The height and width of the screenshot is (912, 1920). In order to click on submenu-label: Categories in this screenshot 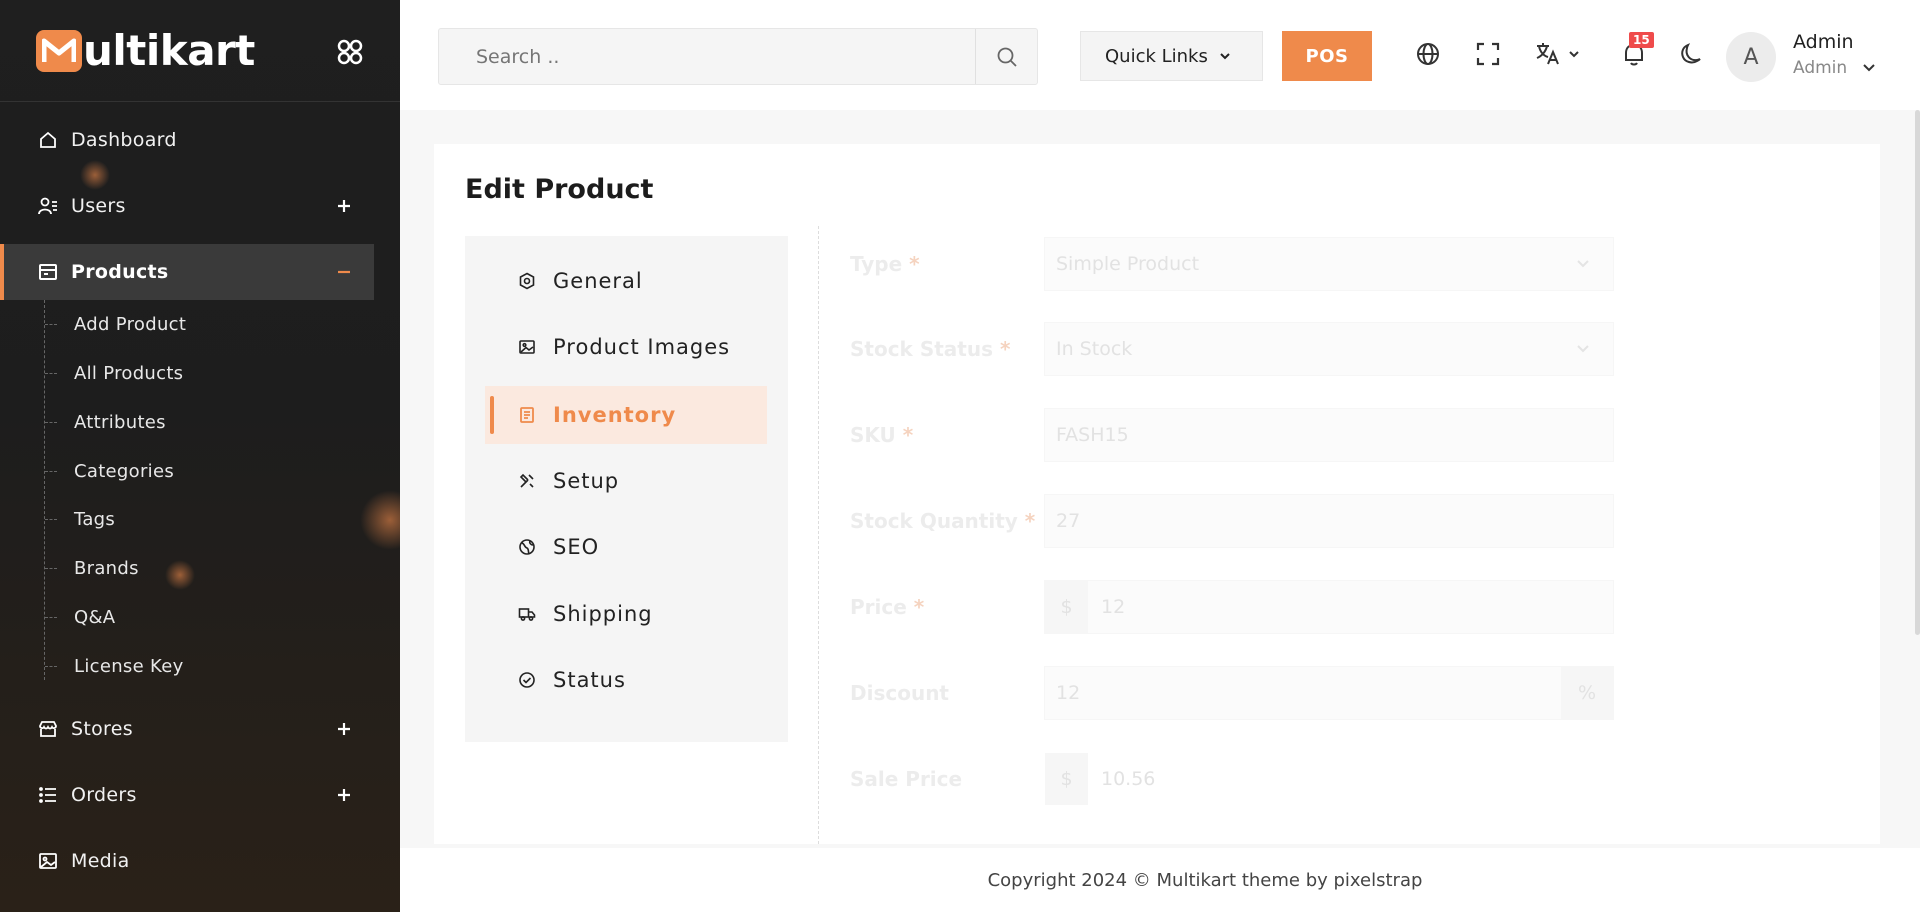, I will do `click(124, 471)`.